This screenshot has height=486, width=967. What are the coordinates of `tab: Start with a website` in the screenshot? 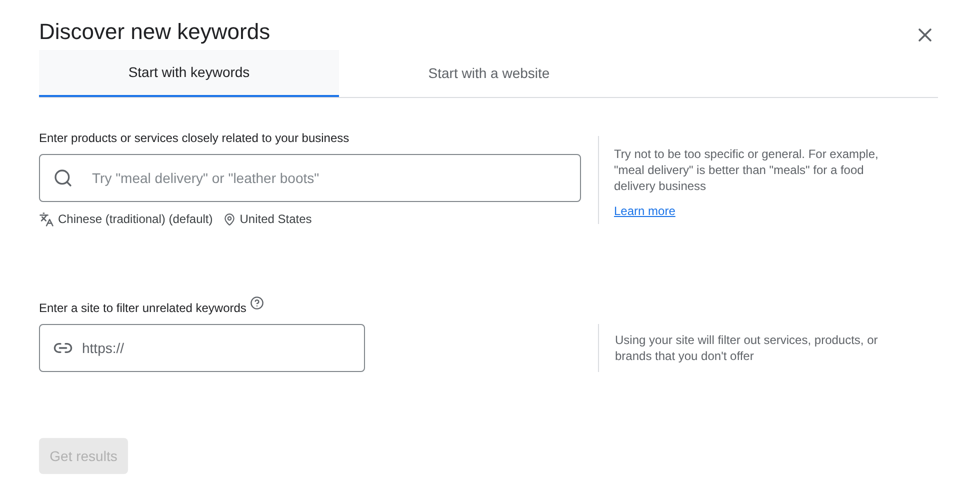 It's located at (489, 73).